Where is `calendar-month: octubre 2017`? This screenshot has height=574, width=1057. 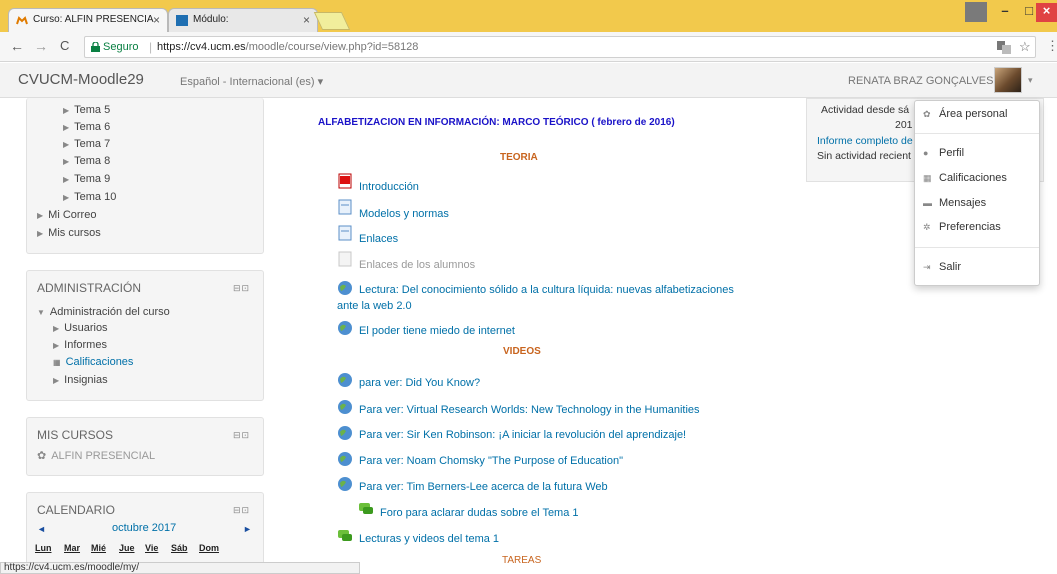
calendar-month: octubre 2017 is located at coordinates (144, 528).